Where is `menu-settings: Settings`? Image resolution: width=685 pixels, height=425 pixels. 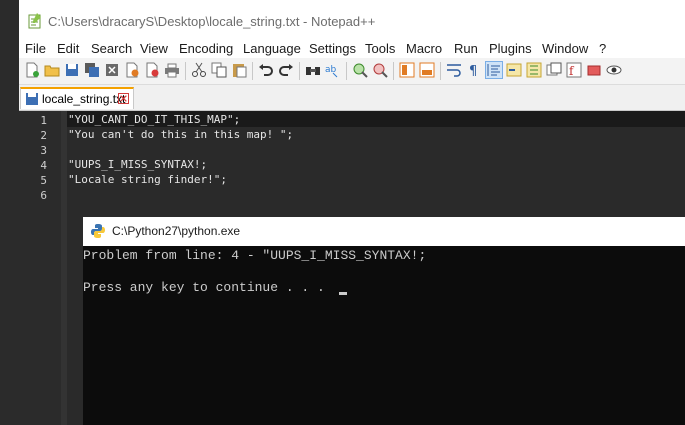 menu-settings: Settings is located at coordinates (332, 49).